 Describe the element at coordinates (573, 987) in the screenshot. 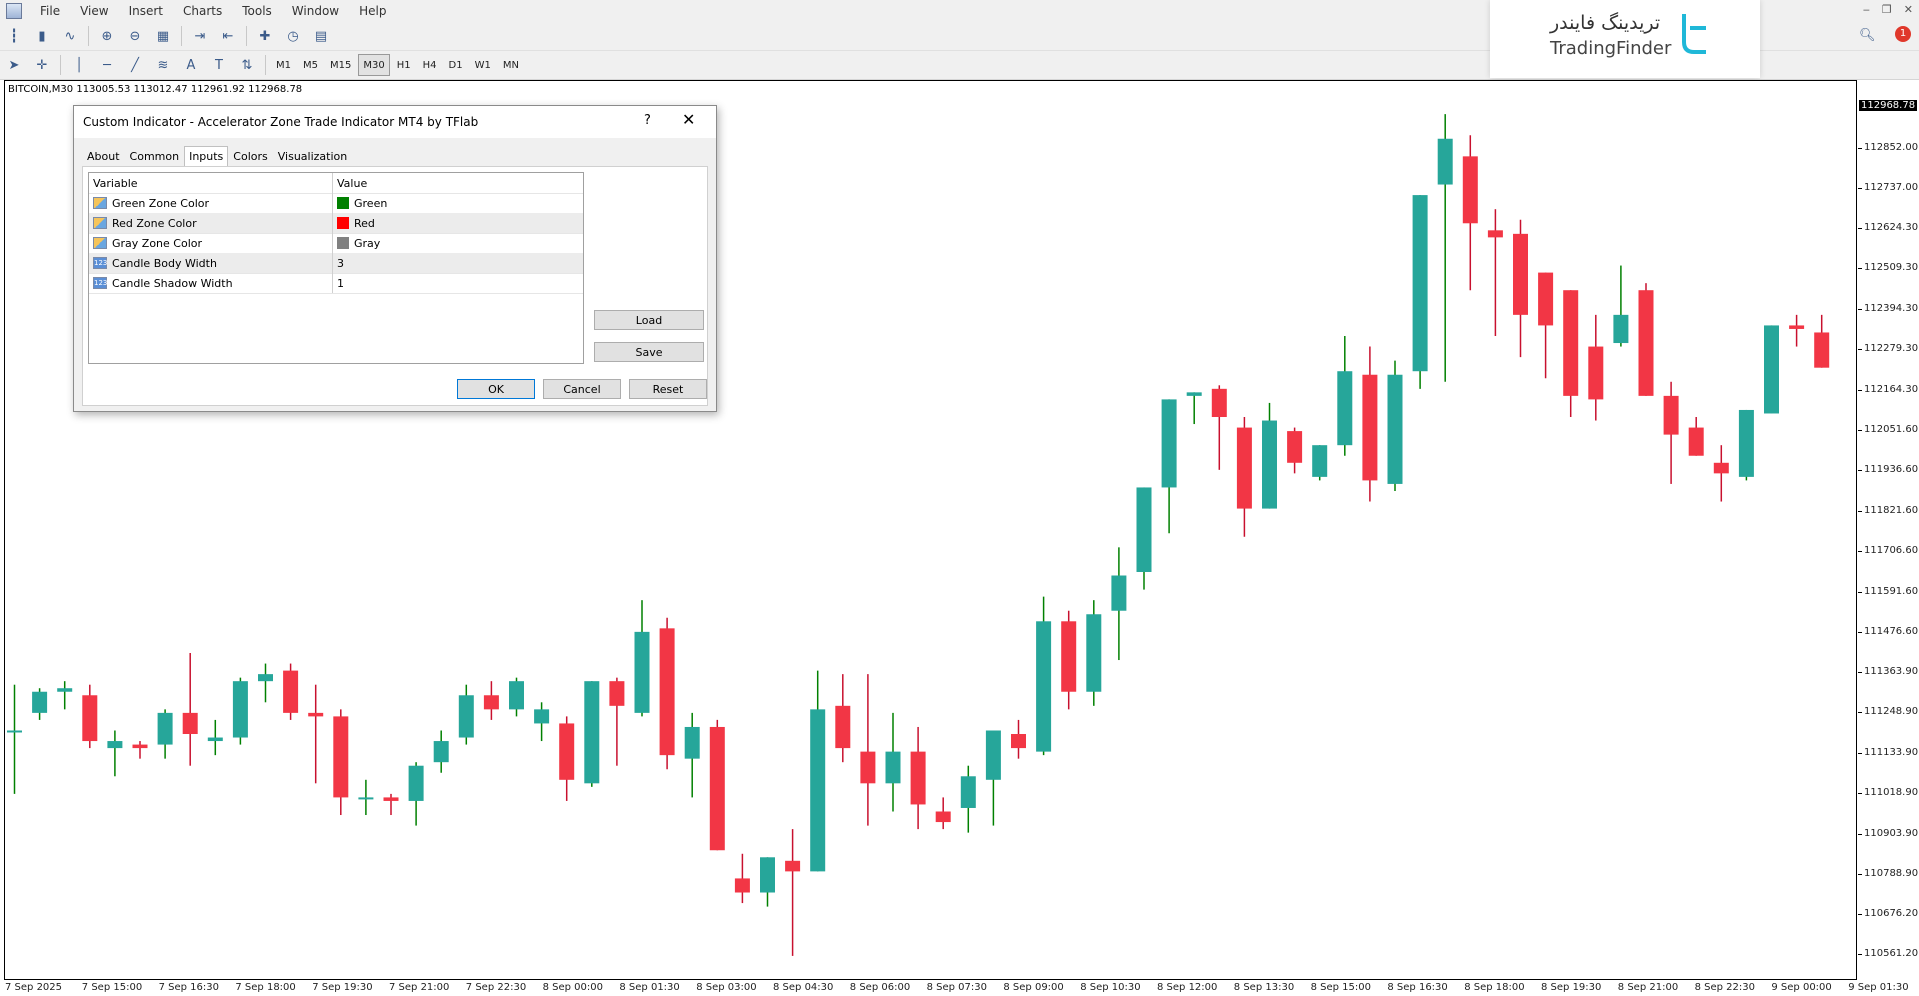

I see `time-tick-label: 8 Sep 00:00` at that location.